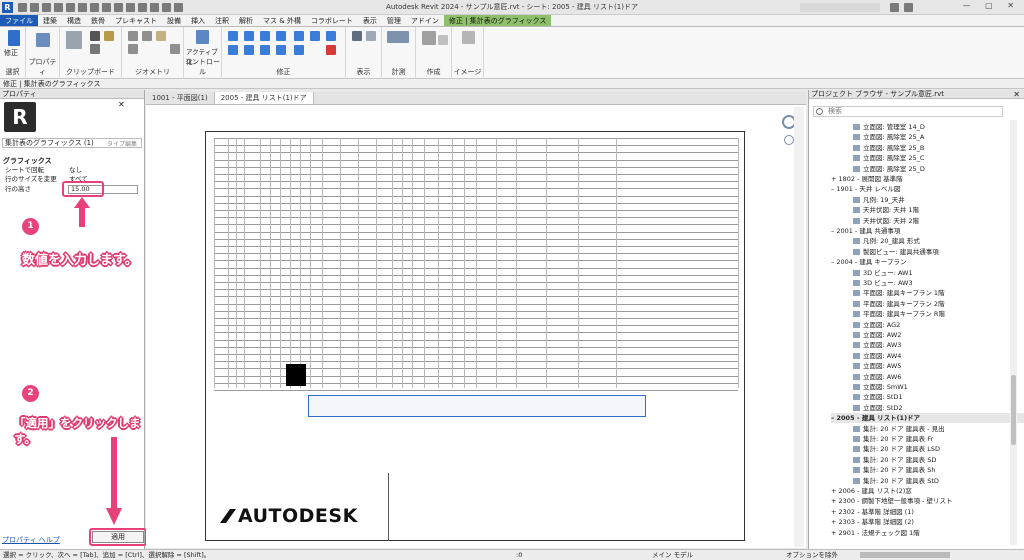 The height and width of the screenshot is (560, 1024). I want to click on join-icon, so click(133, 49).